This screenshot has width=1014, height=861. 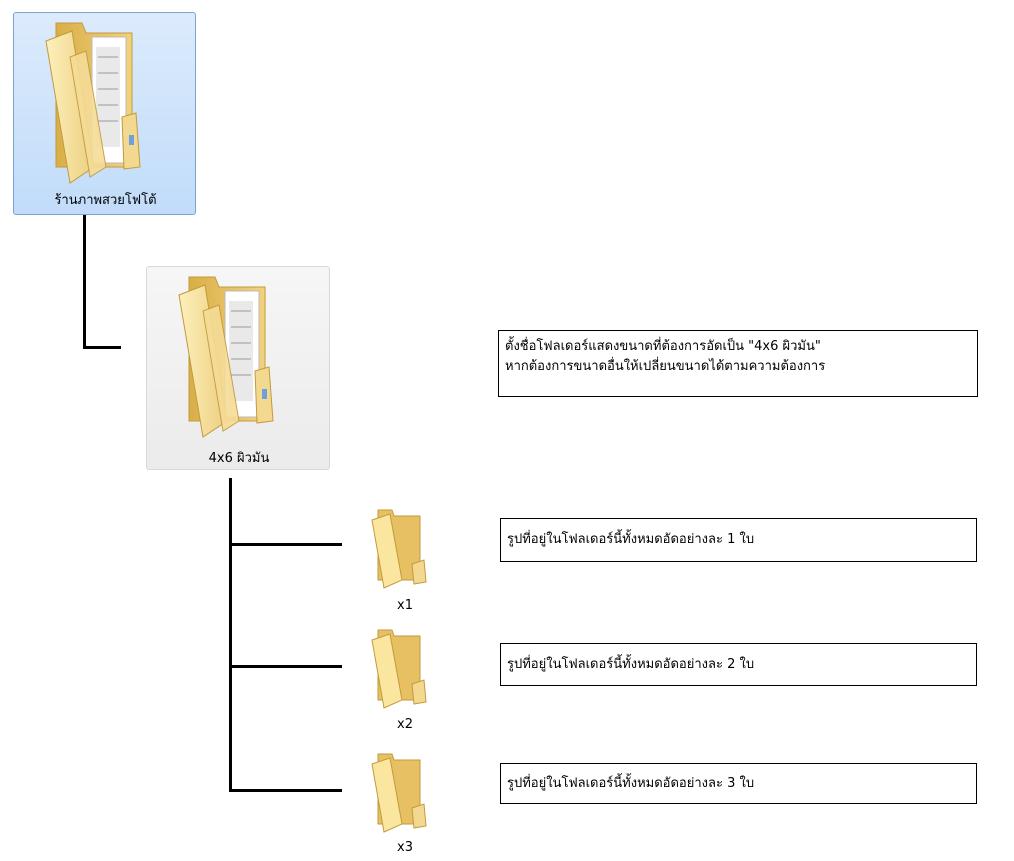 I want to click on root-folder: ร้านภาพสวยโฟโต้, so click(x=104, y=113).